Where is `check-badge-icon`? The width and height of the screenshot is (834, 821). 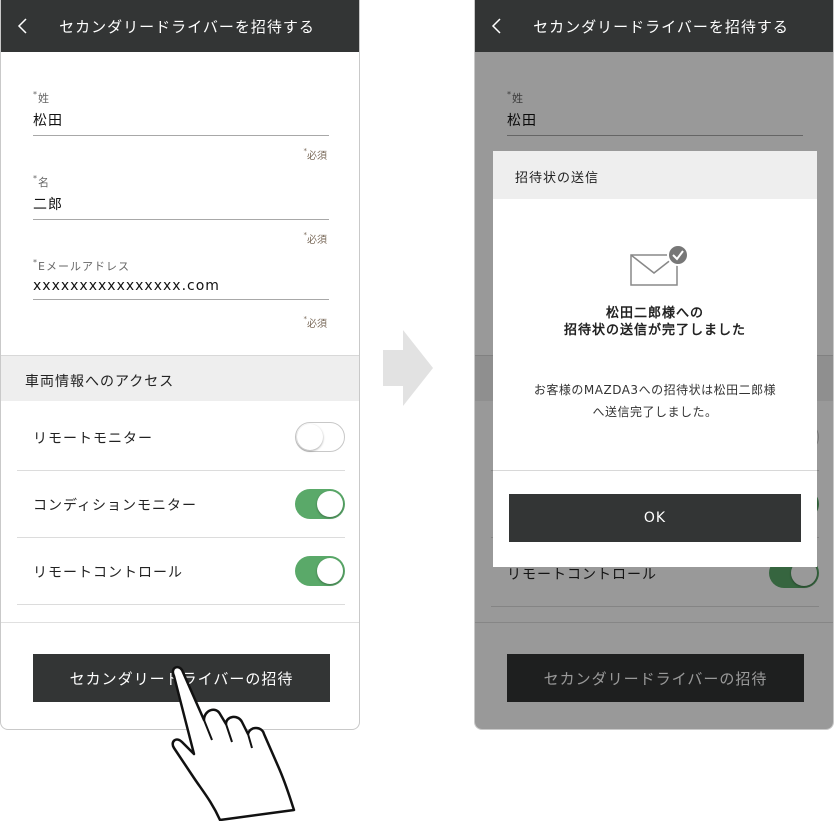 check-badge-icon is located at coordinates (678, 255).